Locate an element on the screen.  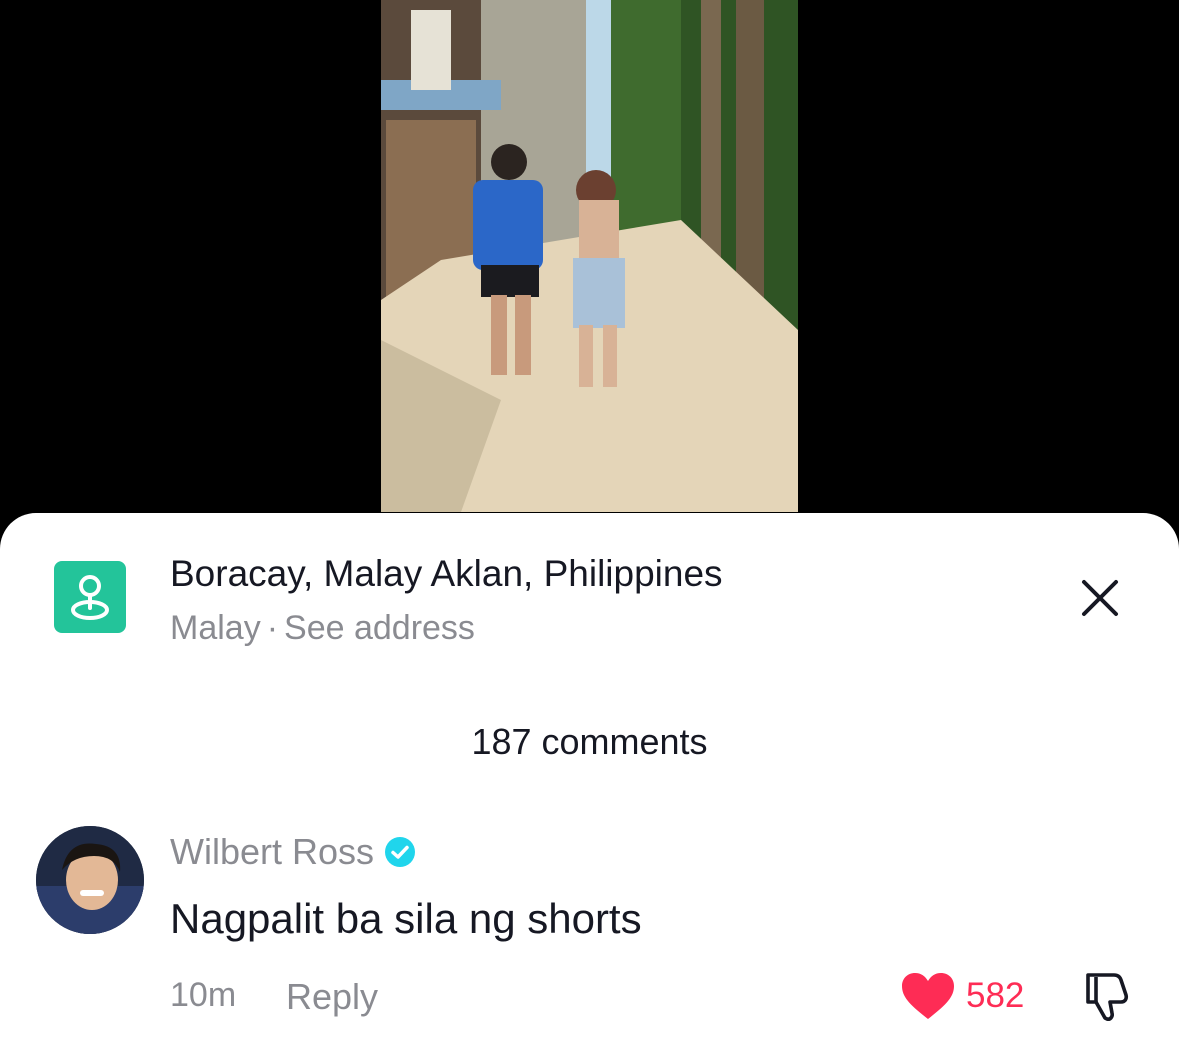
reply-button: Reply is located at coordinates (332, 997).